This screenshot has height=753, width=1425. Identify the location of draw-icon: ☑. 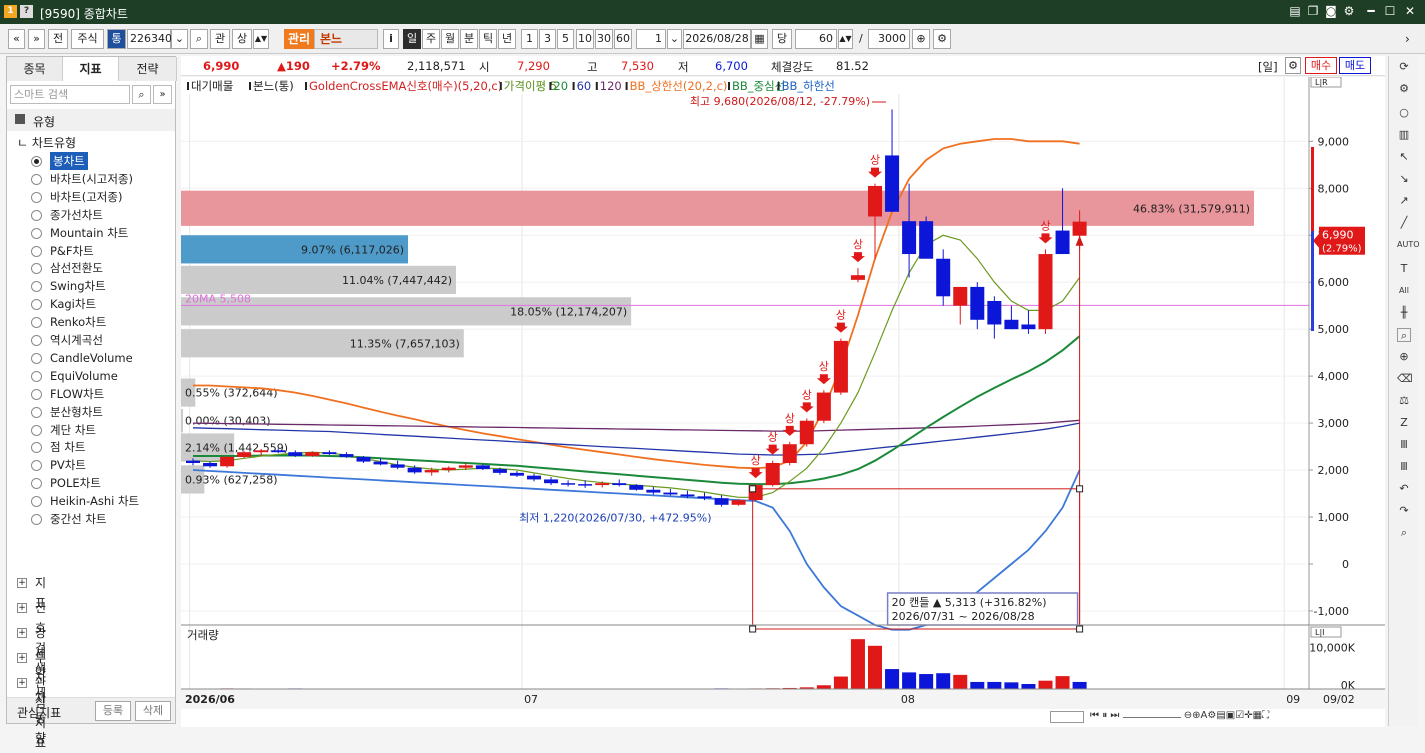
(1239, 715).